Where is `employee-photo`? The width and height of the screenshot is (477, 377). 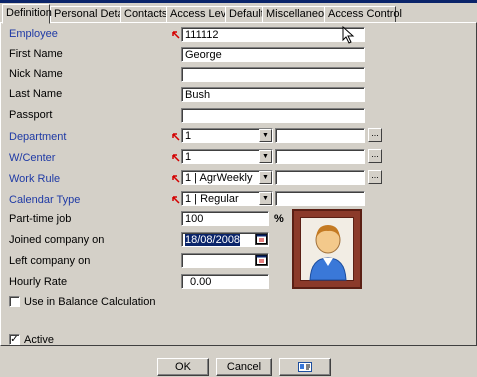
employee-photo is located at coordinates (327, 249).